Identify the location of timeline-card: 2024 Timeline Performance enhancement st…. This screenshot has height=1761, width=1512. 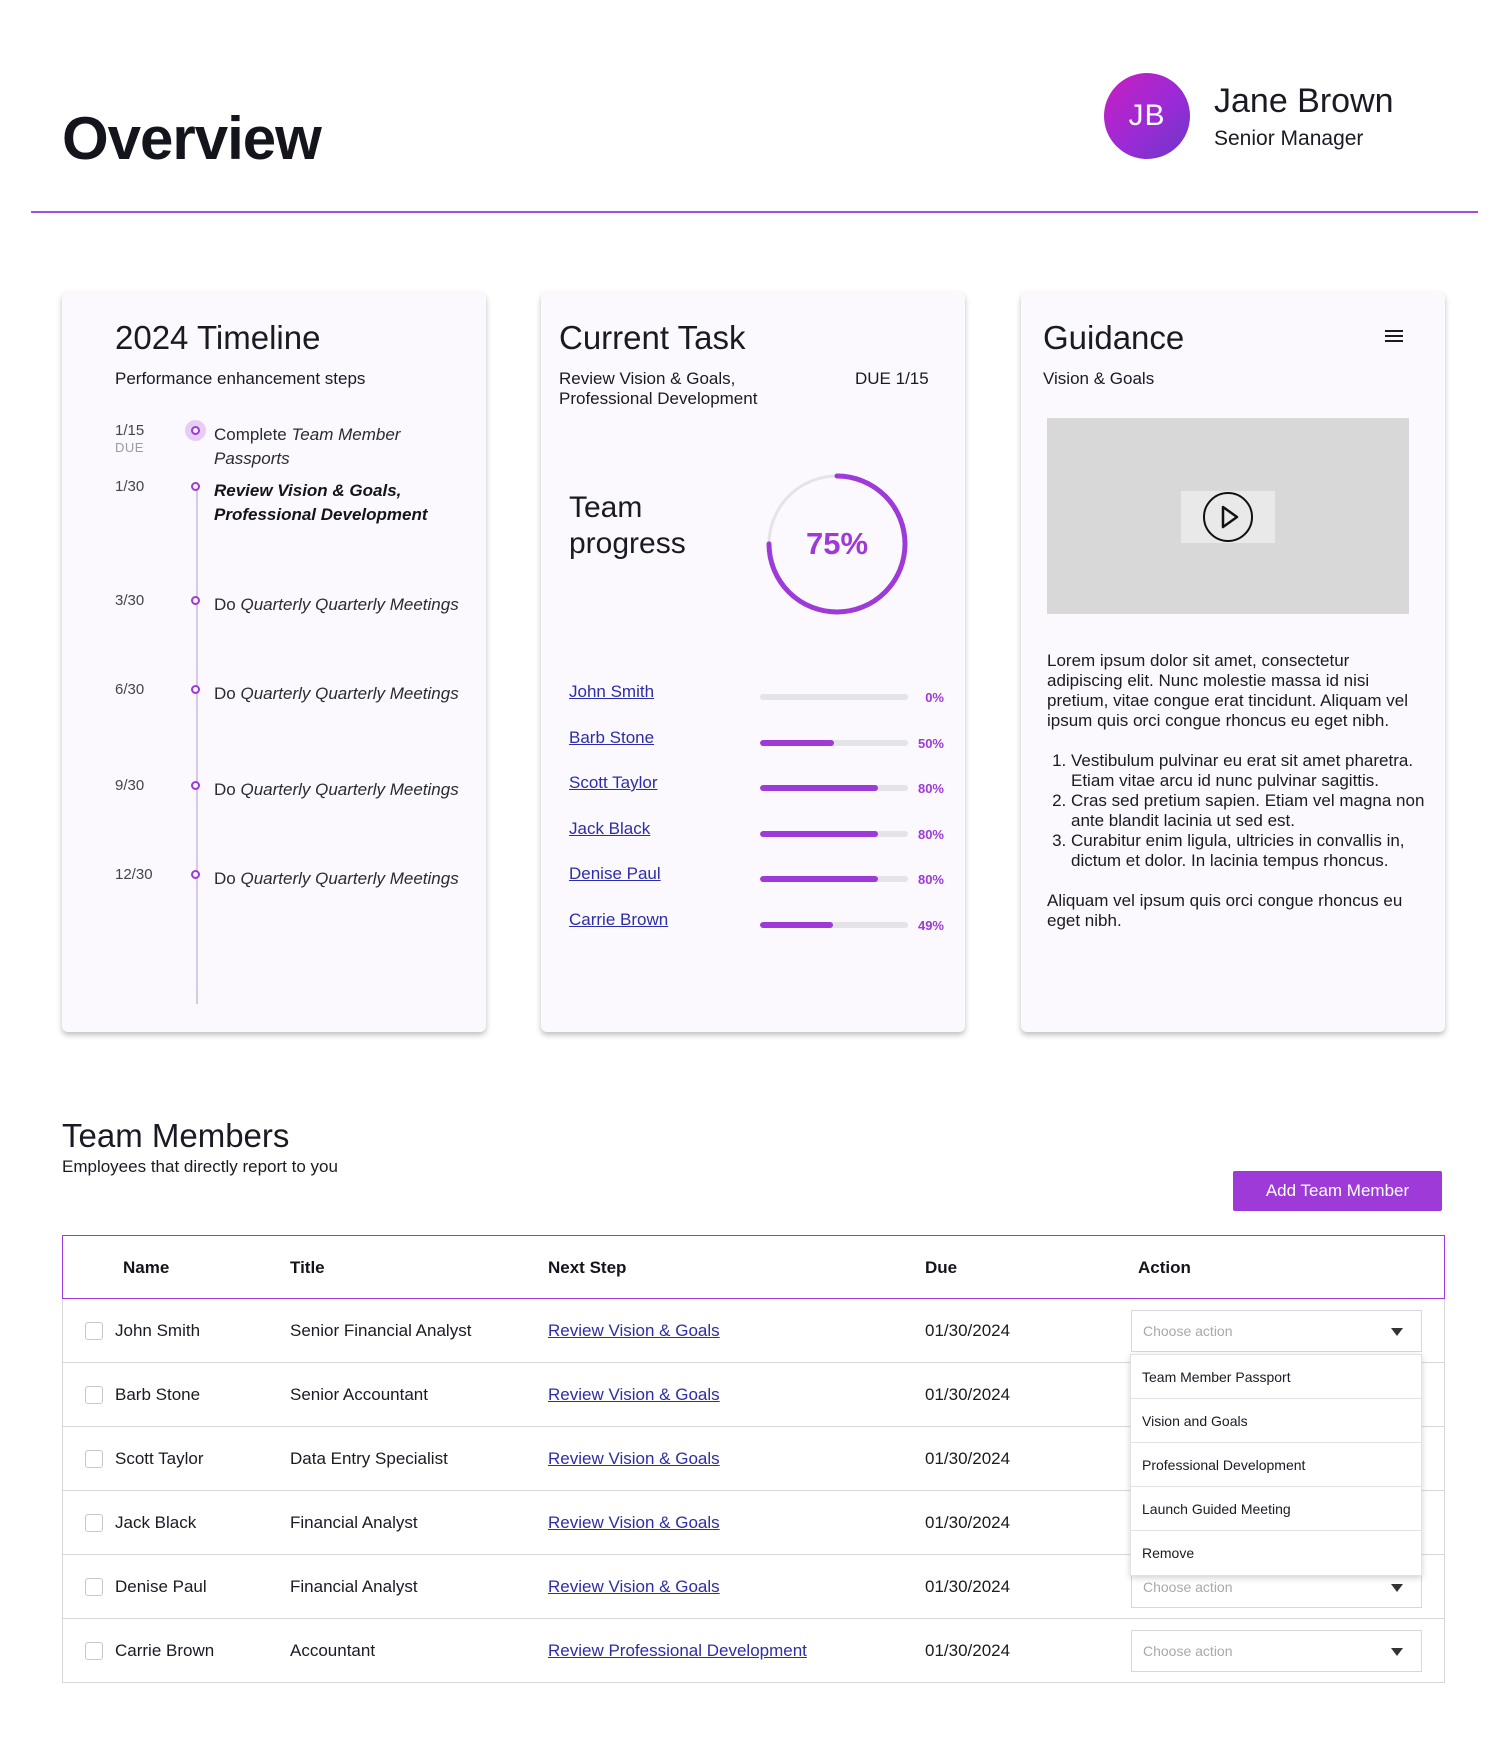
(274, 662).